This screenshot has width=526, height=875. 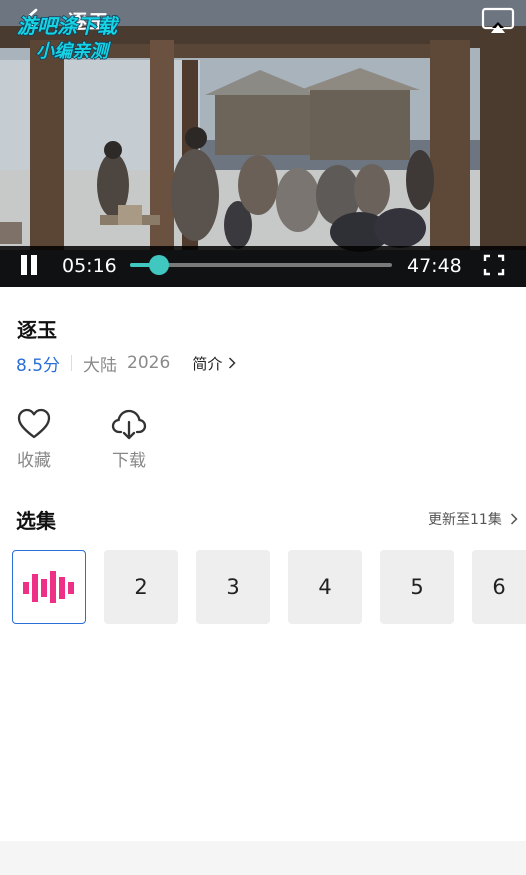 I want to click on favorite-label: 收藏, so click(x=34, y=461).